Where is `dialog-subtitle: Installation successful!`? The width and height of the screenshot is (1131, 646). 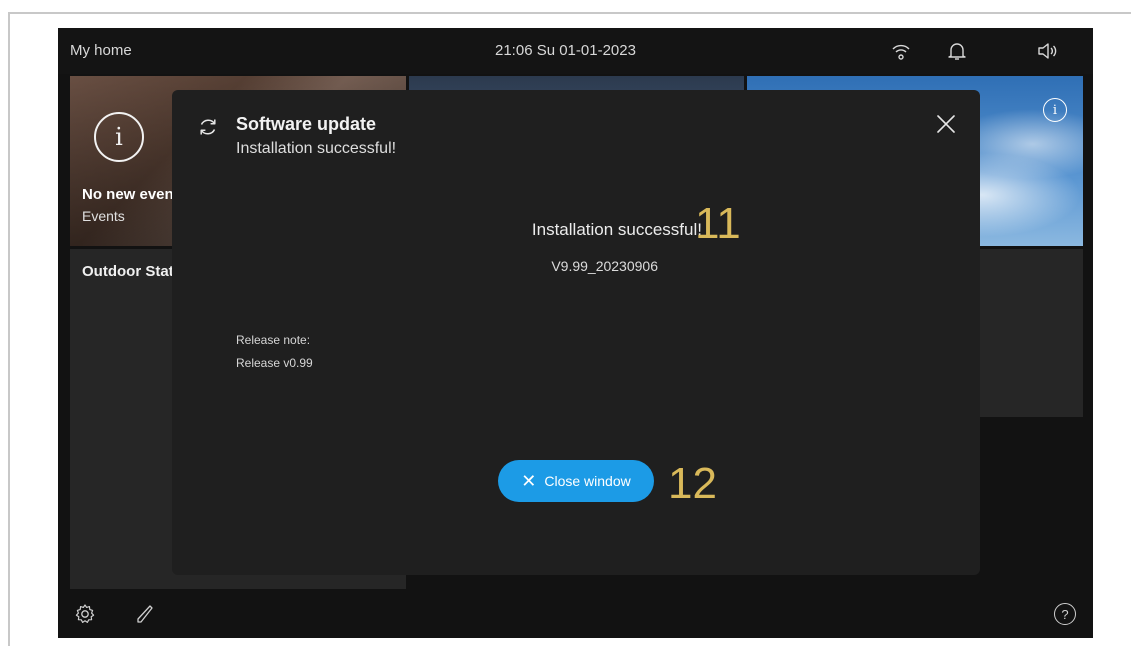 dialog-subtitle: Installation successful! is located at coordinates (316, 148).